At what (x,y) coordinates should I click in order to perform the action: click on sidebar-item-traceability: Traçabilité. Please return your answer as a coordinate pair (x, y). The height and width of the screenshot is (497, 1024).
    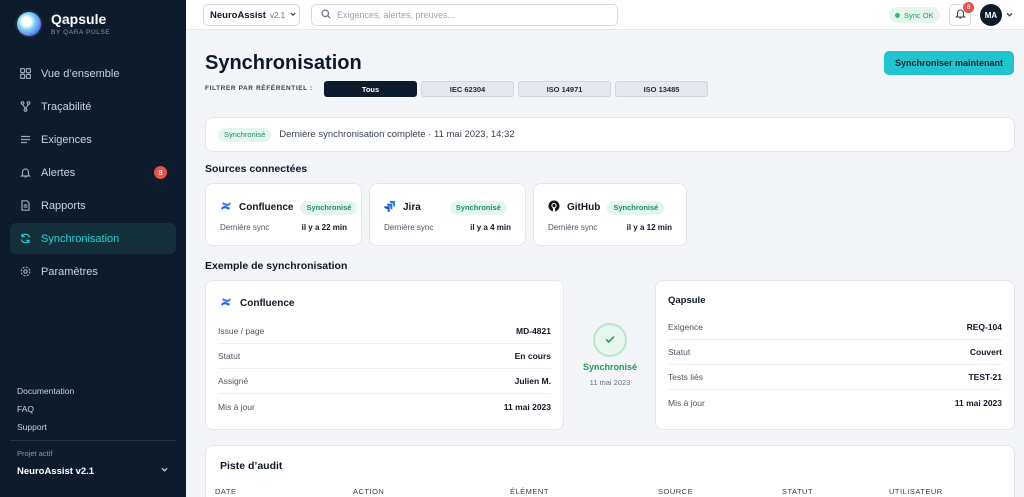
    Looking at the image, I should click on (93, 106).